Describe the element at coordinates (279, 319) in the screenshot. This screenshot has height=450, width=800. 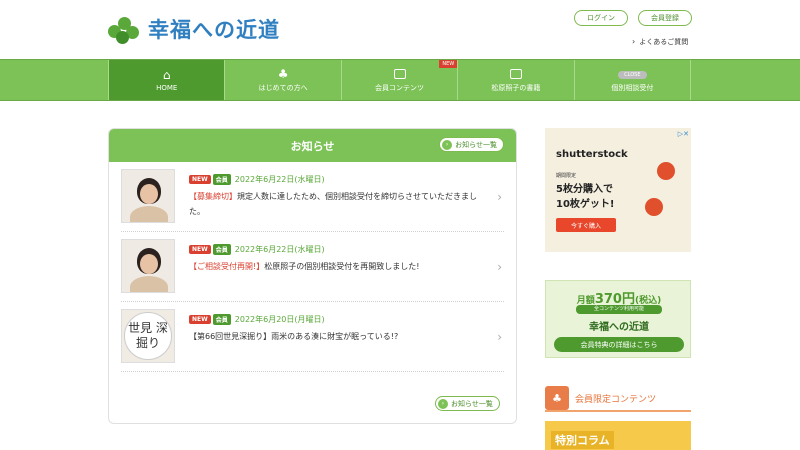
I see `news-date: 2022年6月20日(月曜日)` at that location.